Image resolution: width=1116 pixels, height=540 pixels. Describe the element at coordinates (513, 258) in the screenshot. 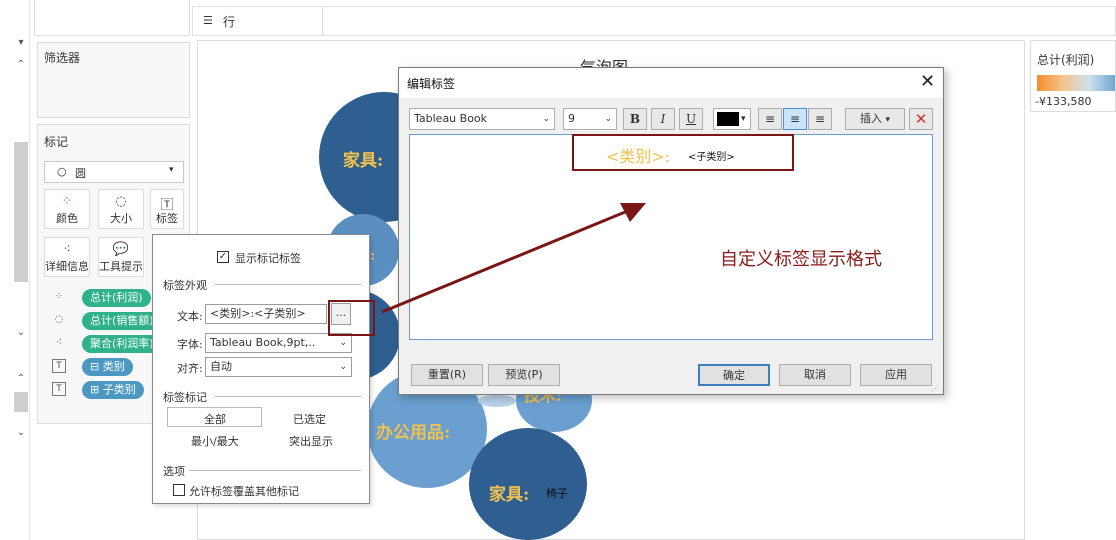

I see `annotation-arrow` at that location.